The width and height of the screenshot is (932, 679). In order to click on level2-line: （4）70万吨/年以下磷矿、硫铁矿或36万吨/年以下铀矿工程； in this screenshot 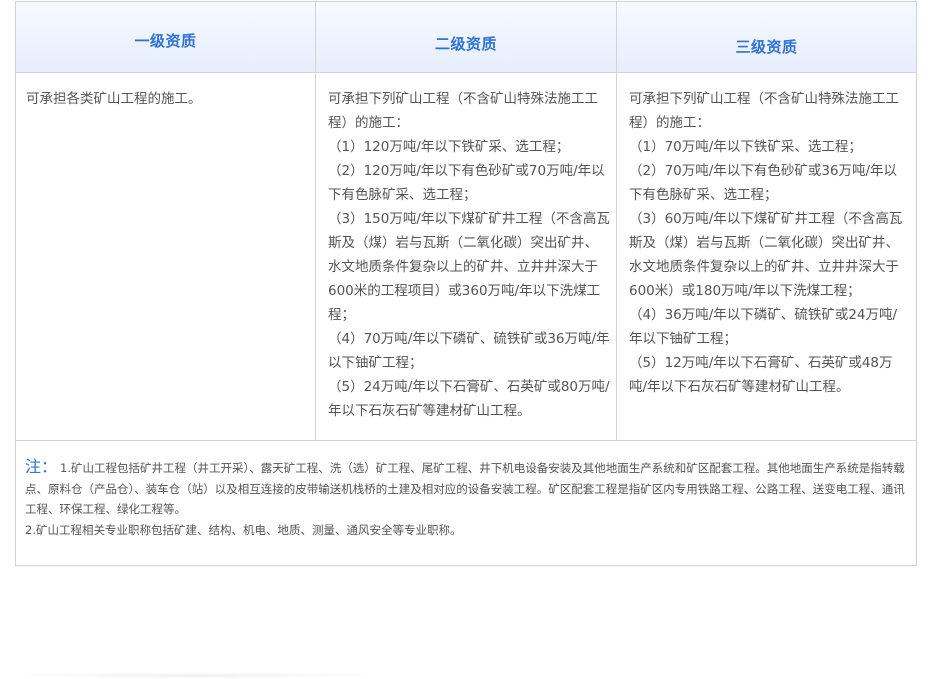, I will do `click(469, 351)`.